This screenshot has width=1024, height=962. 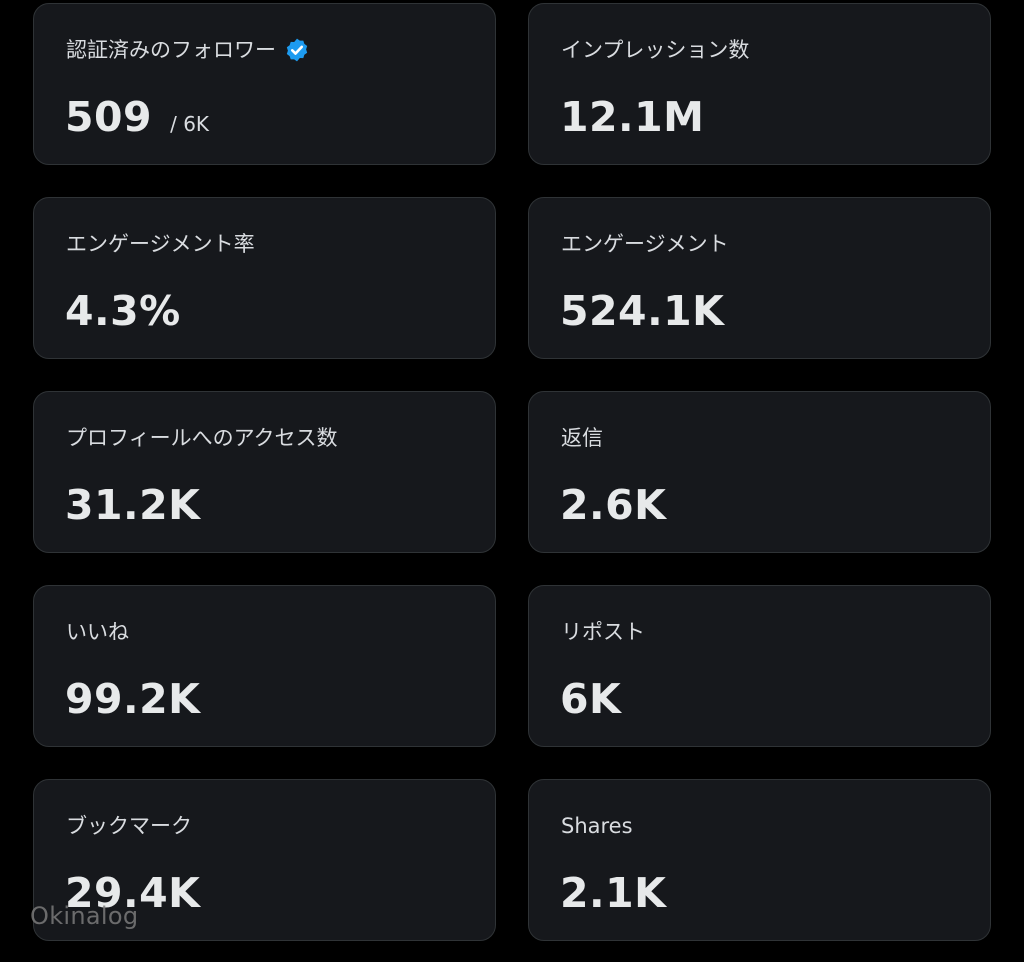 What do you see at coordinates (133, 505) in the screenshot?
I see `metric-value: 31.2K` at bounding box center [133, 505].